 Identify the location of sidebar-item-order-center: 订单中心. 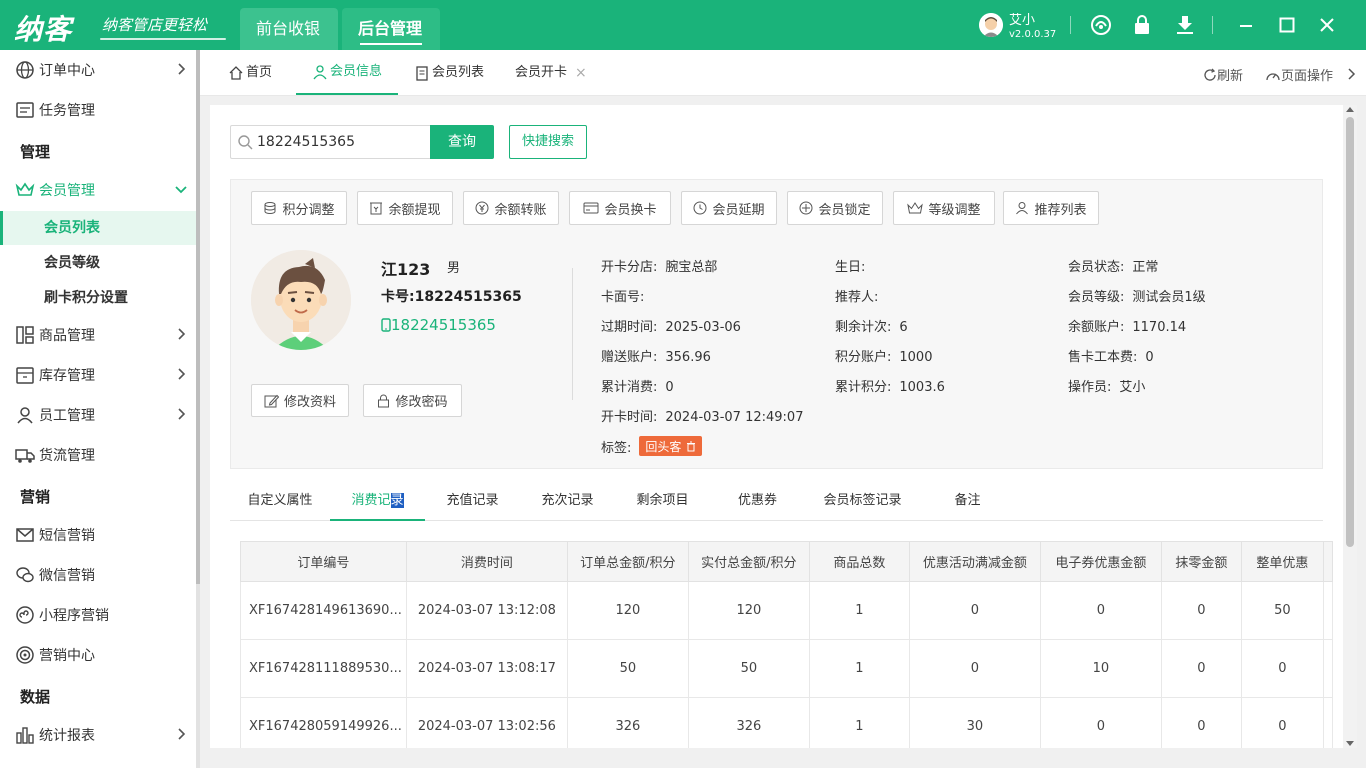
(98, 70).